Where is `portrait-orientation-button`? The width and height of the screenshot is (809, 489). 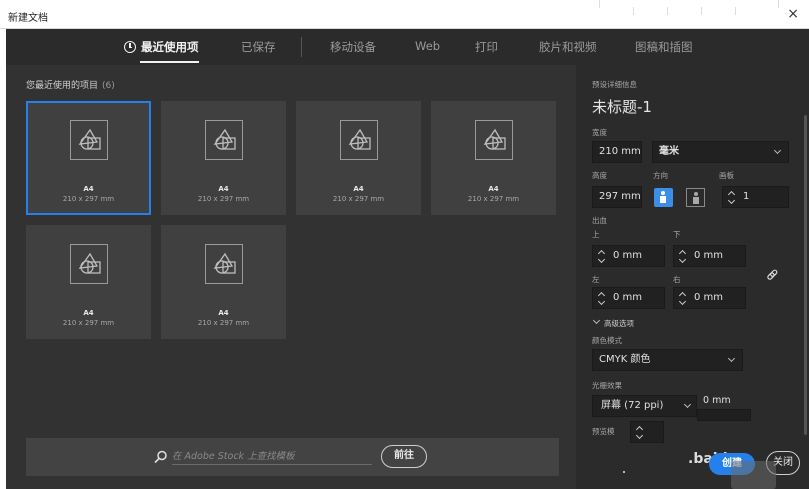
portrait-orientation-button is located at coordinates (663, 197).